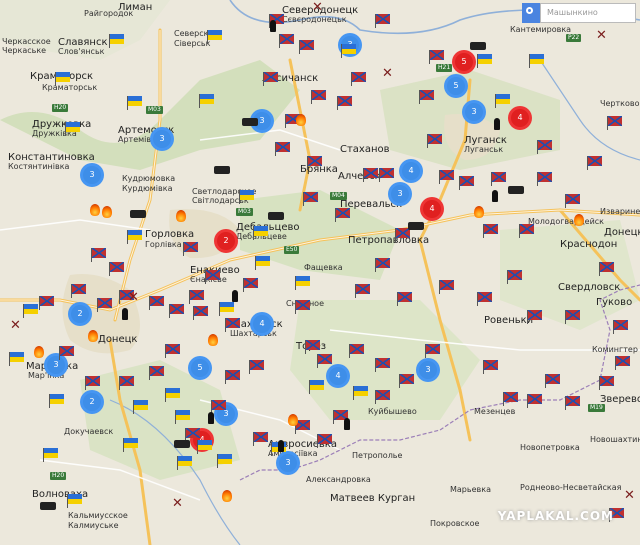 The width and height of the screenshot is (640, 545). I want to click on search-input: Машынкино, so click(588, 13).